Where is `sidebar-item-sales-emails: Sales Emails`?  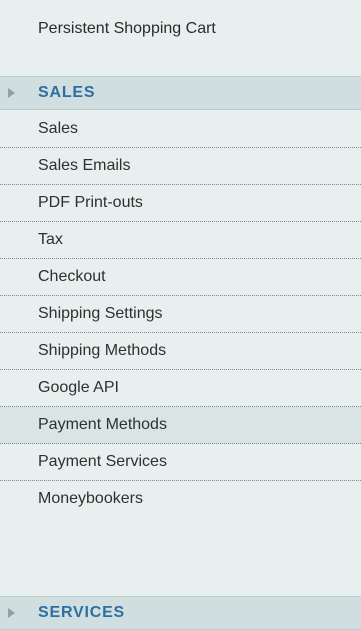 sidebar-item-sales-emails: Sales Emails is located at coordinates (180, 166).